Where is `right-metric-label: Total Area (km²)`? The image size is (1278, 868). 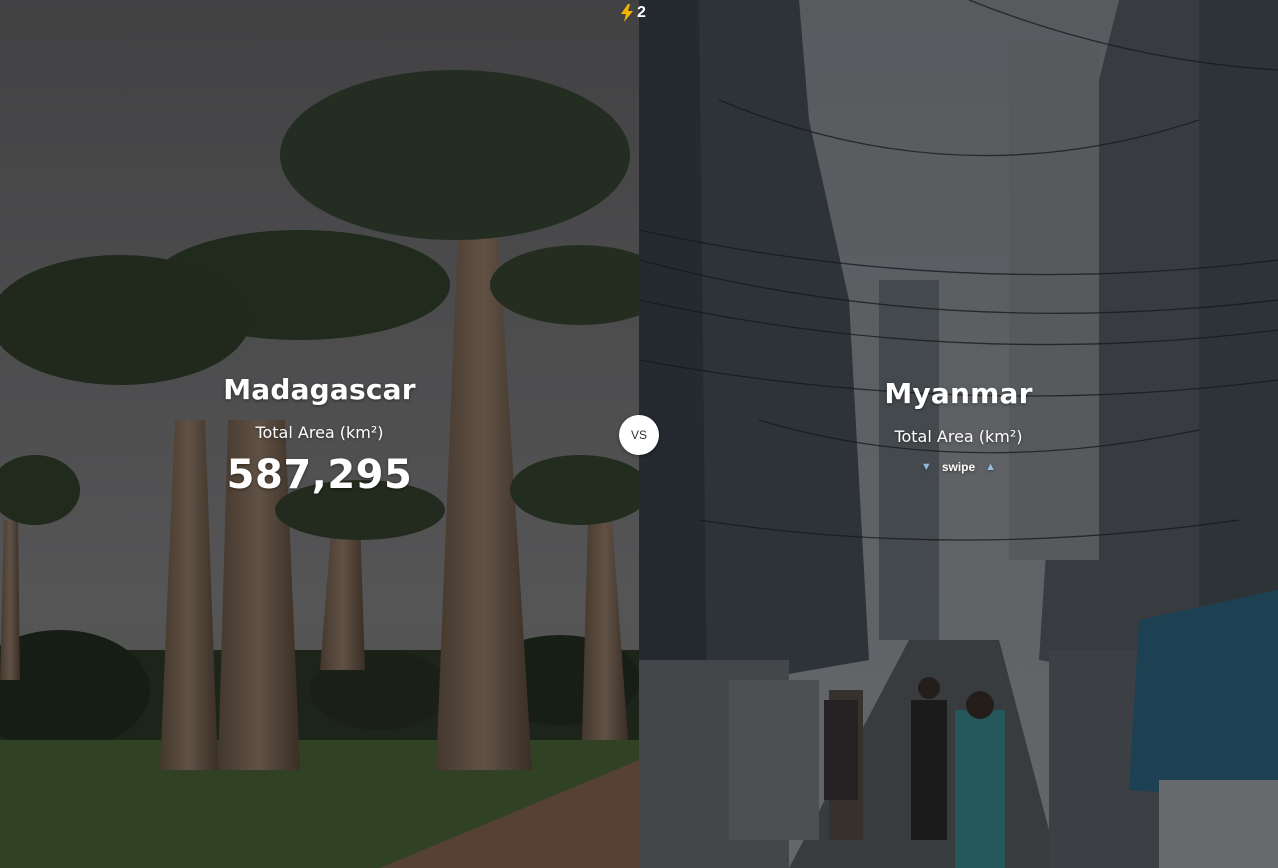
right-metric-label: Total Area (km²) is located at coordinates (958, 436).